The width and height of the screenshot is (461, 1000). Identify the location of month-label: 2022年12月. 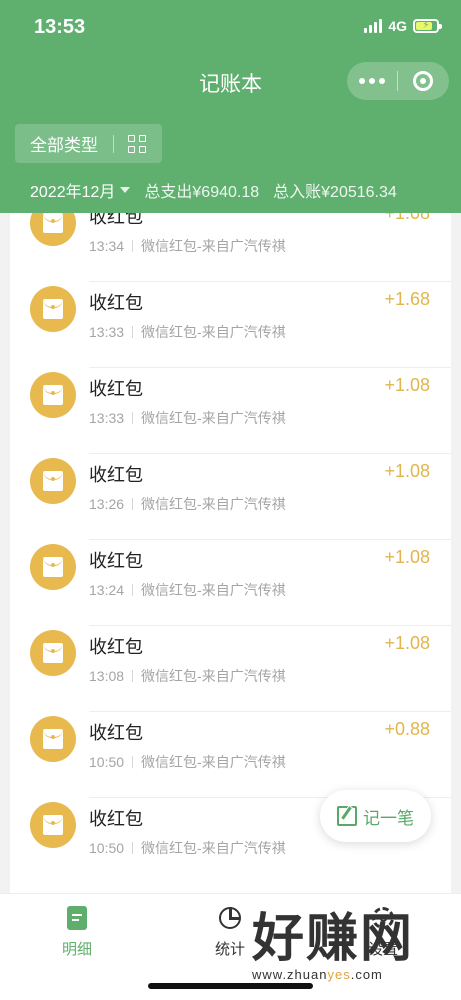
(73, 192).